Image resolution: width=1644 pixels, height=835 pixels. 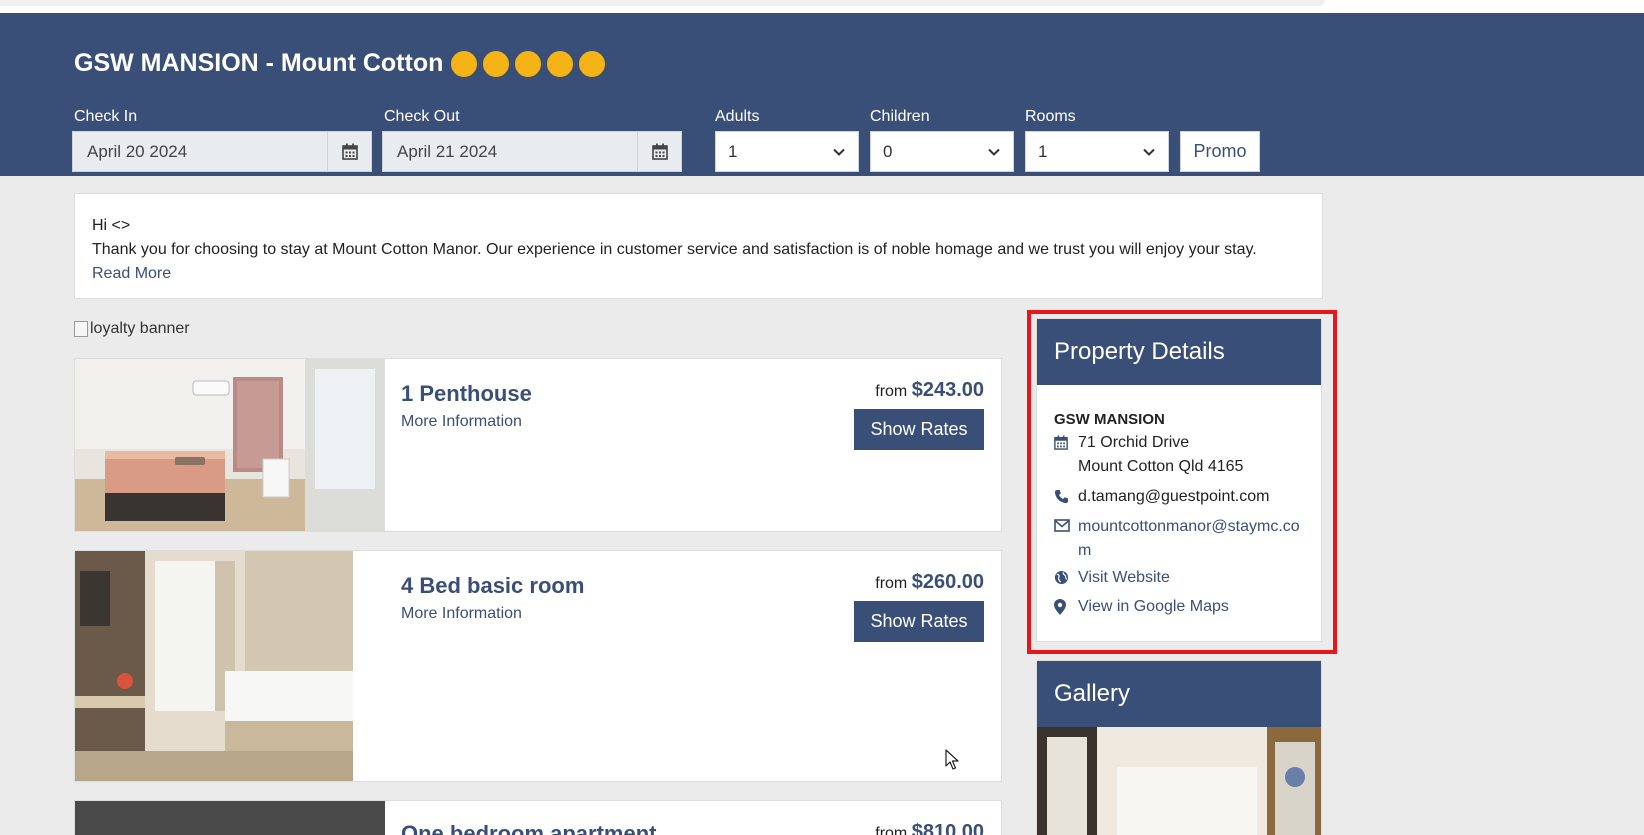 I want to click on room-price: from $260.00, so click(x=929, y=582).